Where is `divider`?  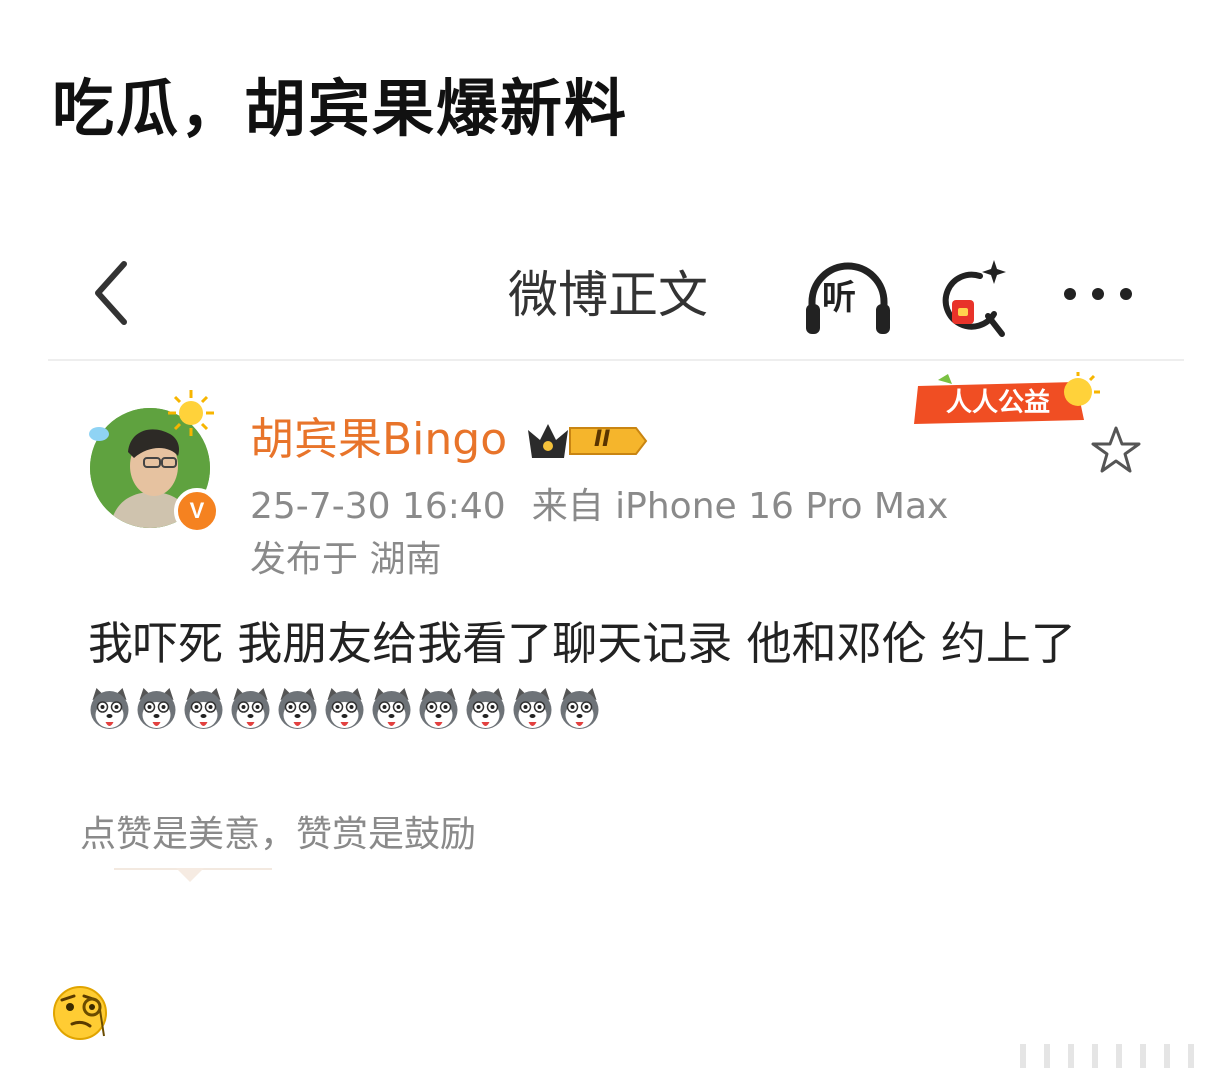 divider is located at coordinates (616, 360).